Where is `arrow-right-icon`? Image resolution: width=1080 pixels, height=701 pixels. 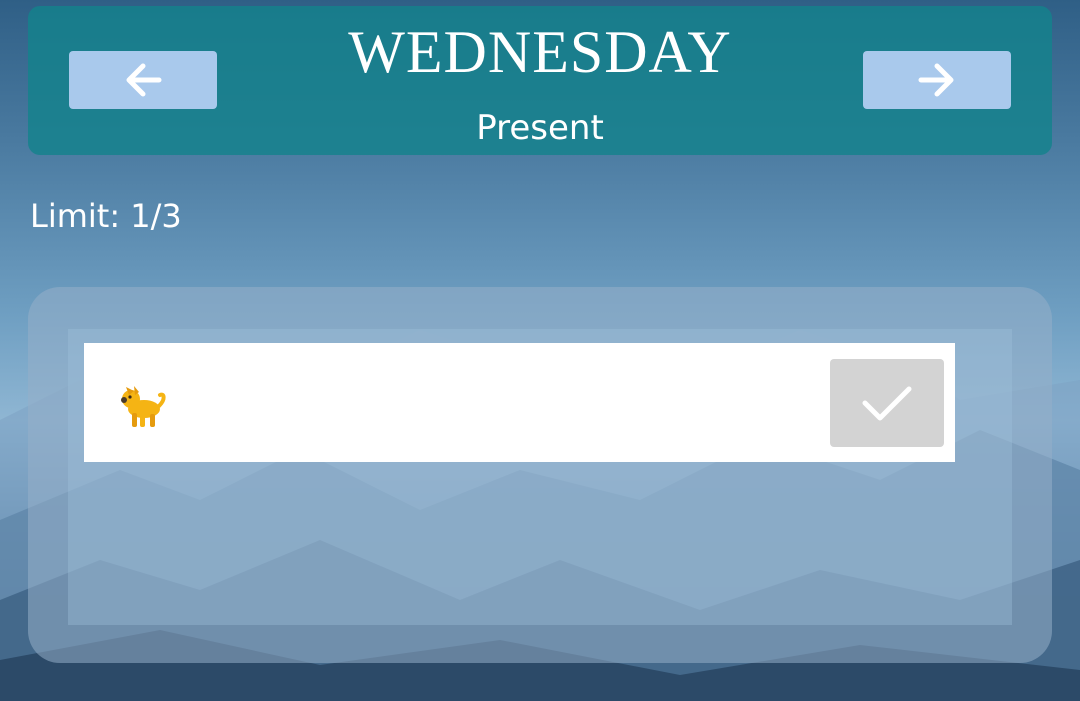
arrow-right-icon is located at coordinates (936, 80).